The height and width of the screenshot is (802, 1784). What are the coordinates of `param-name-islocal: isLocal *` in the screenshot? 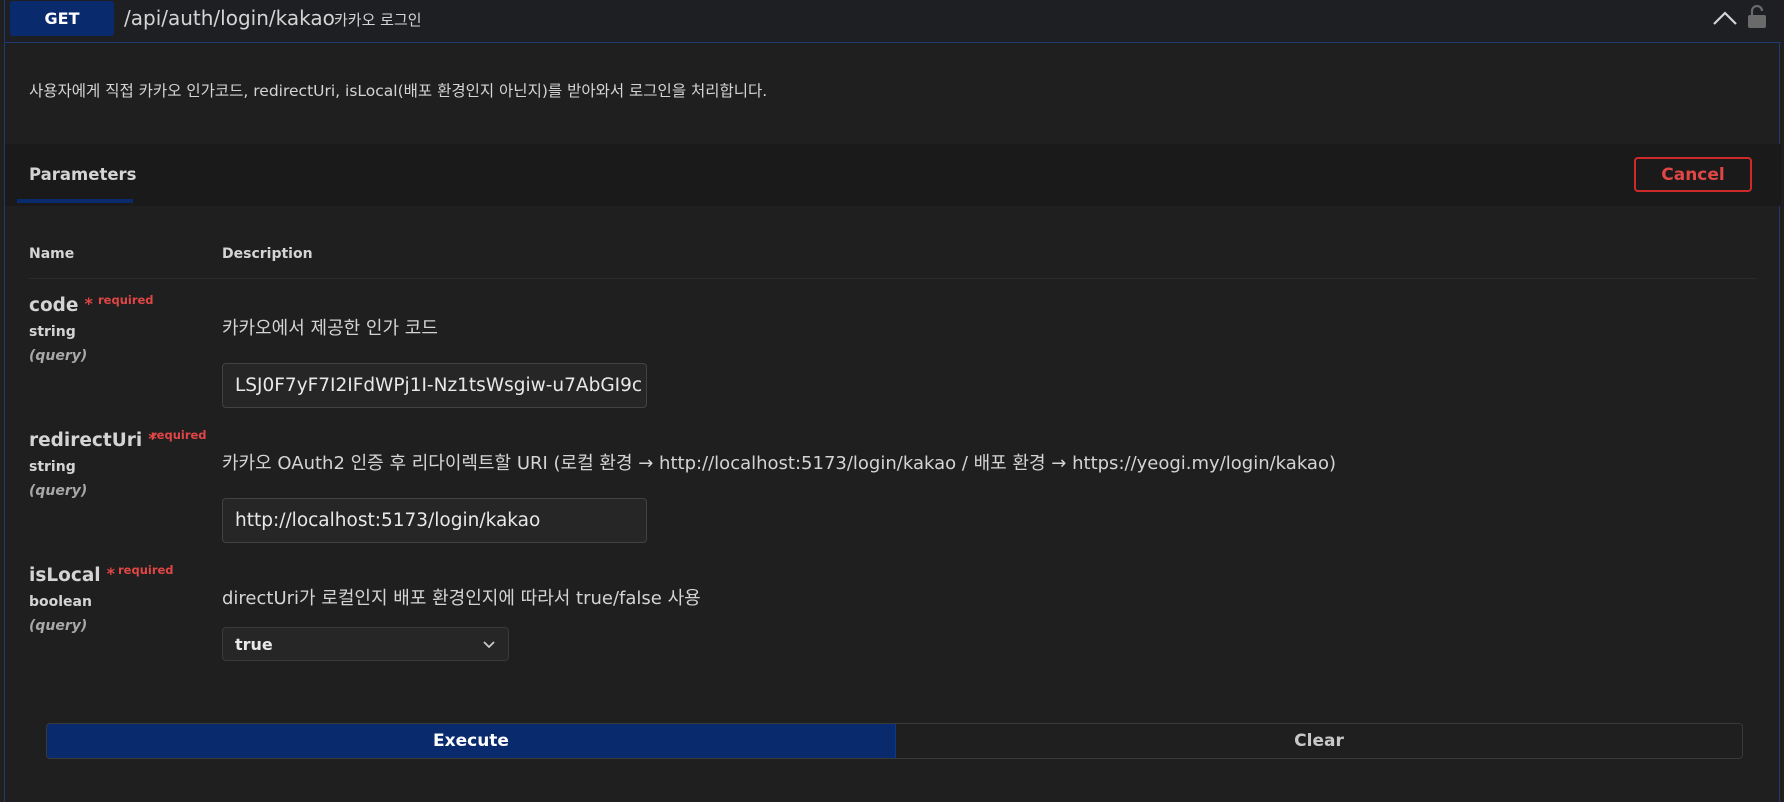 It's located at (72, 575).